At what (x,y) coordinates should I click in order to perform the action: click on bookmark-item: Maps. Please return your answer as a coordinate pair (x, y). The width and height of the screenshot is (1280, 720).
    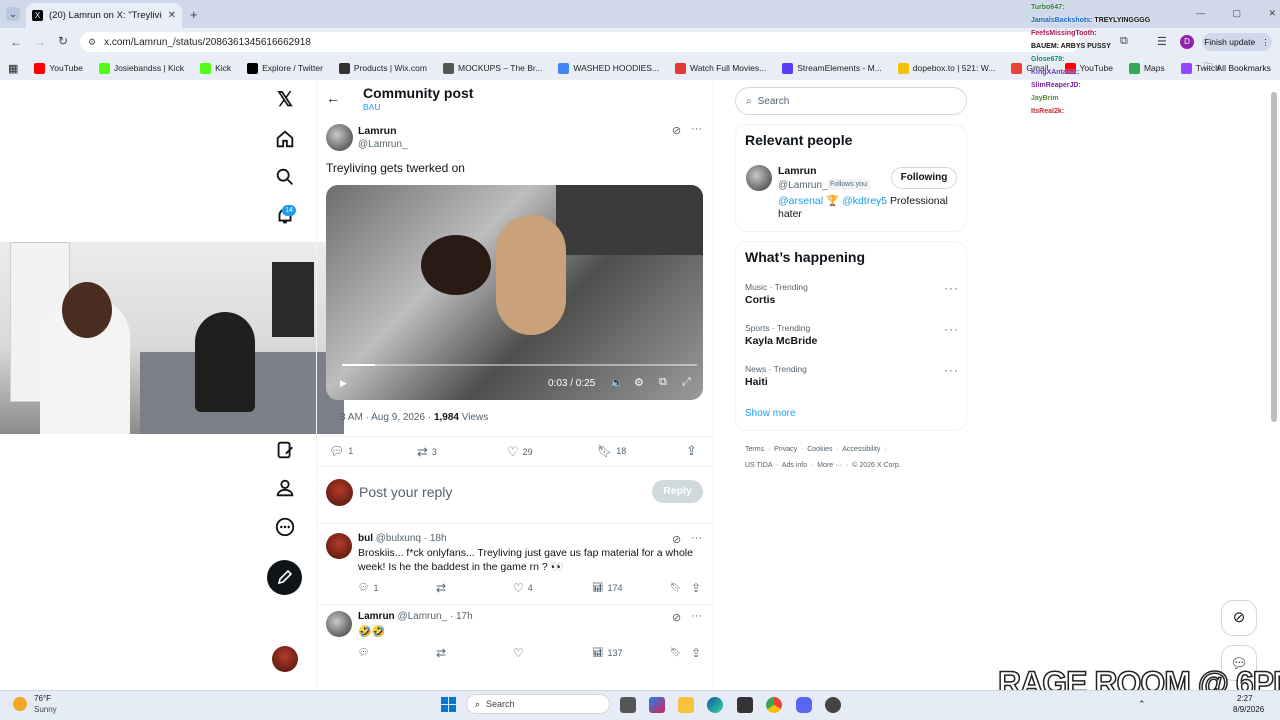
    Looking at the image, I should click on (1147, 68).